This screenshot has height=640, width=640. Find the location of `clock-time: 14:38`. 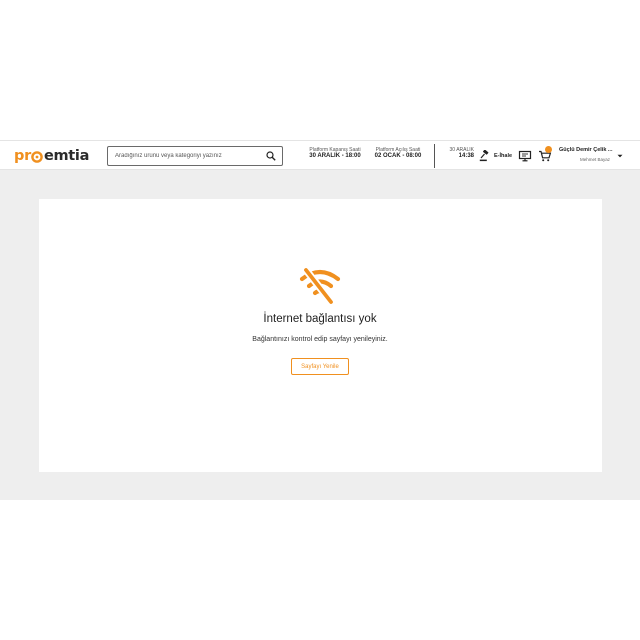

clock-time: 14:38 is located at coordinates (466, 156).